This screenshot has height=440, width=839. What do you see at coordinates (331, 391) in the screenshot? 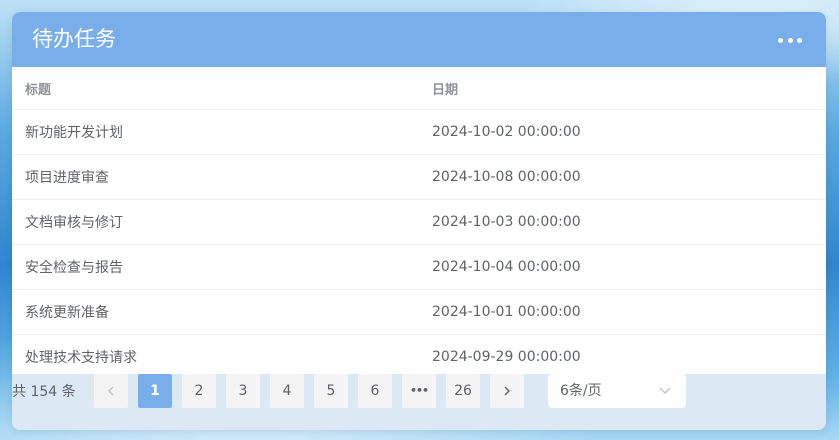
I see `page-button-5: 5` at bounding box center [331, 391].